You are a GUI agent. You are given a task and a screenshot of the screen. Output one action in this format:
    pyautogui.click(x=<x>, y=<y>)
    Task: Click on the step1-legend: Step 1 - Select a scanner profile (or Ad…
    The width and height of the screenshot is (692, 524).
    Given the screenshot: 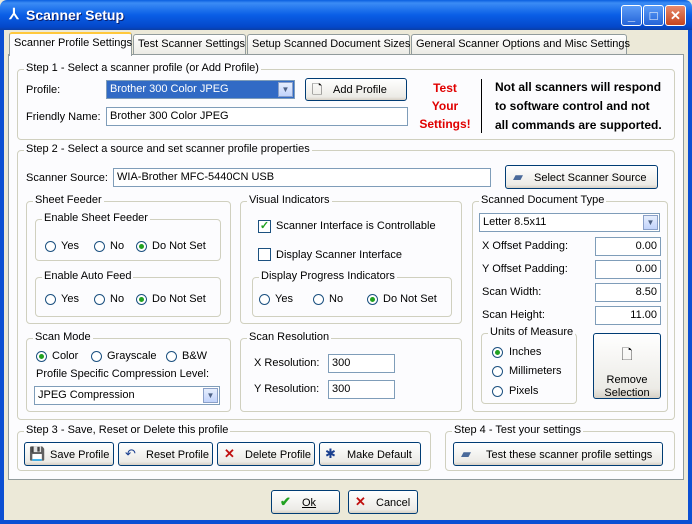 What is the action you would take?
    pyautogui.click(x=142, y=68)
    